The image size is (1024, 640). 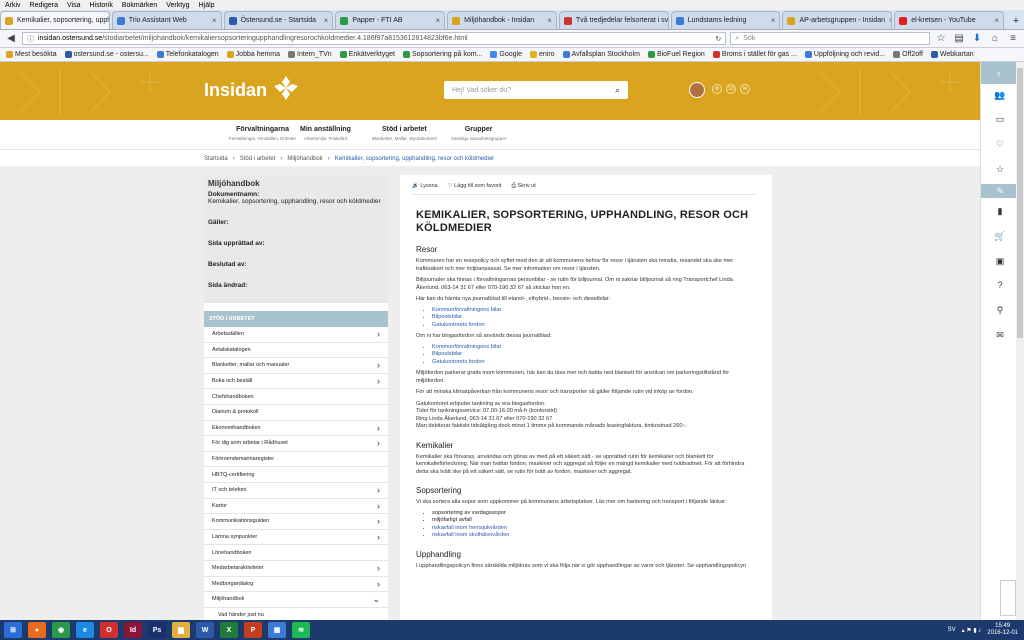 I want to click on menu-item: Verktyg, so click(x=177, y=5).